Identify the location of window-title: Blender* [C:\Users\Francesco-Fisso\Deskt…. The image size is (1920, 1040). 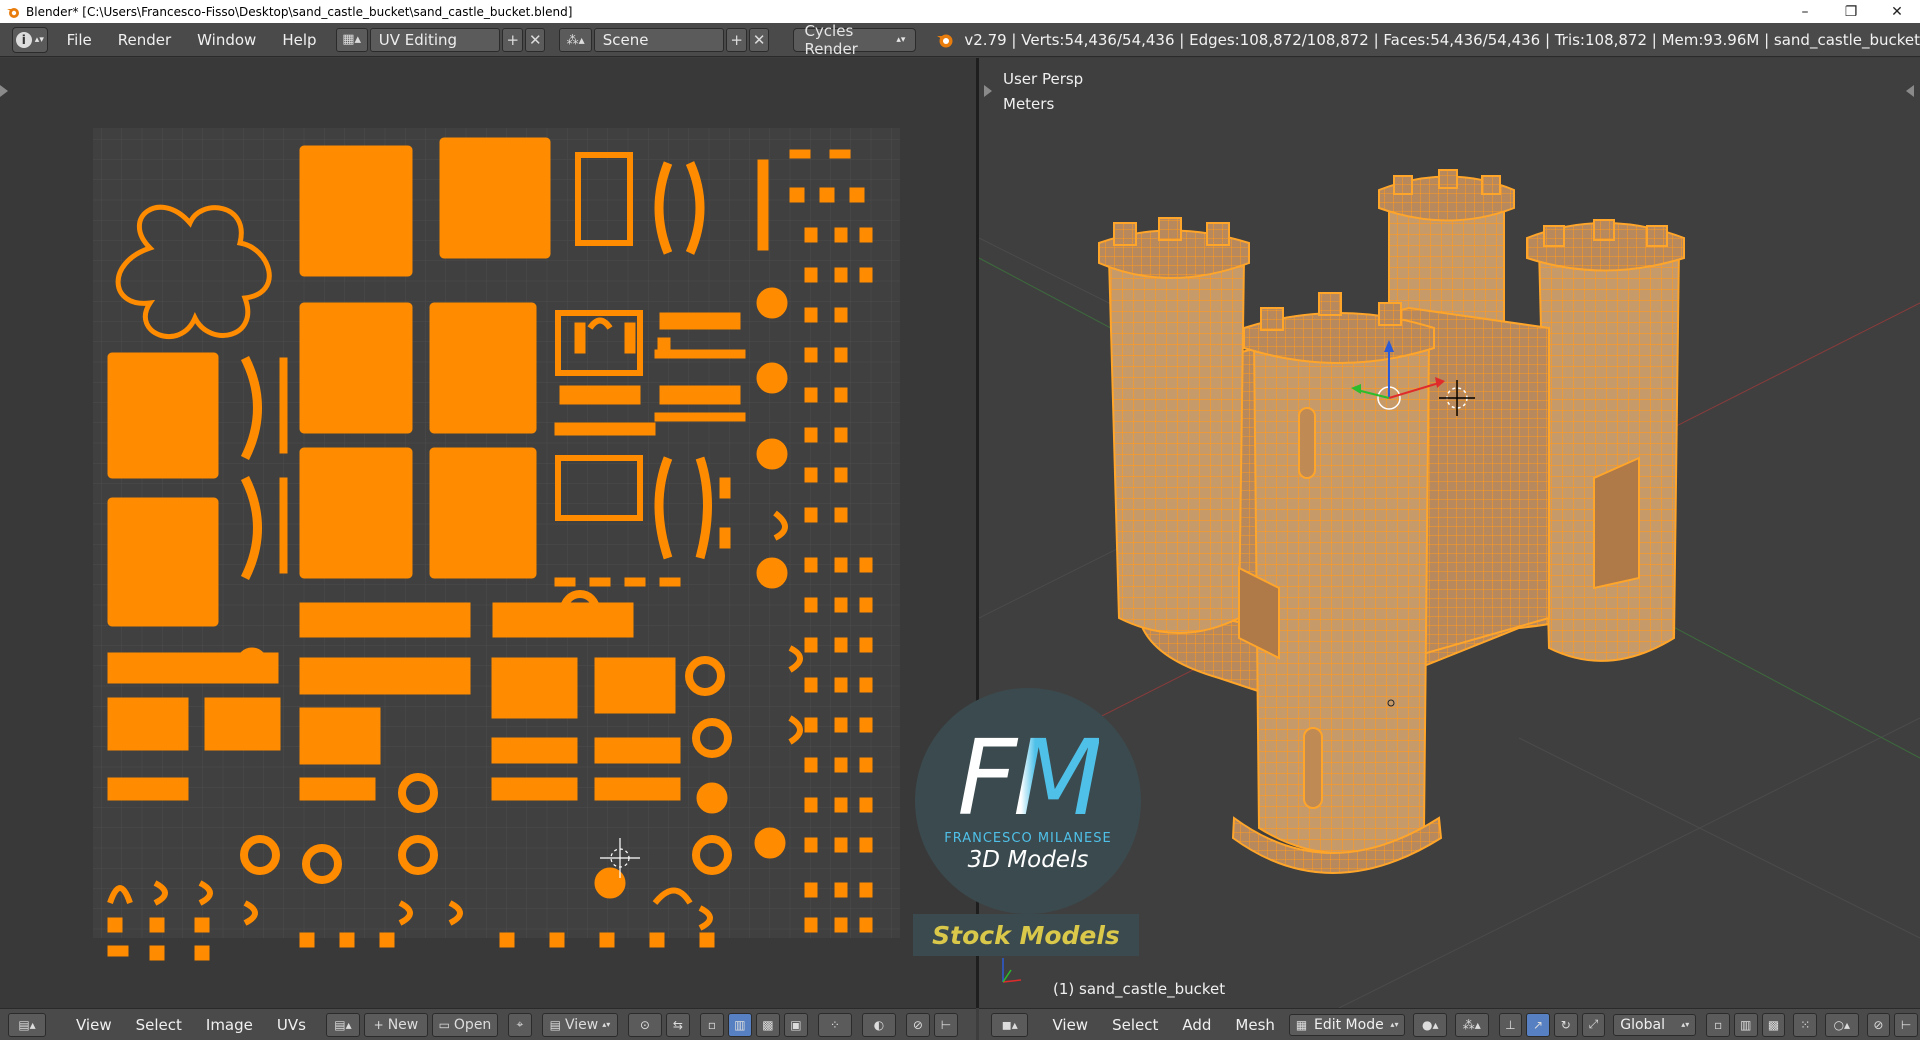
(299, 11).